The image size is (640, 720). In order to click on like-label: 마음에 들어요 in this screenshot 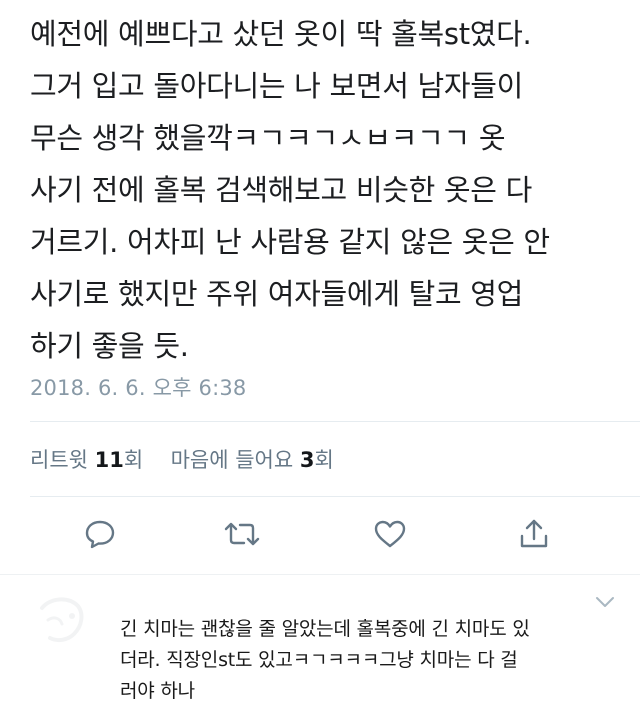, I will do `click(232, 460)`.